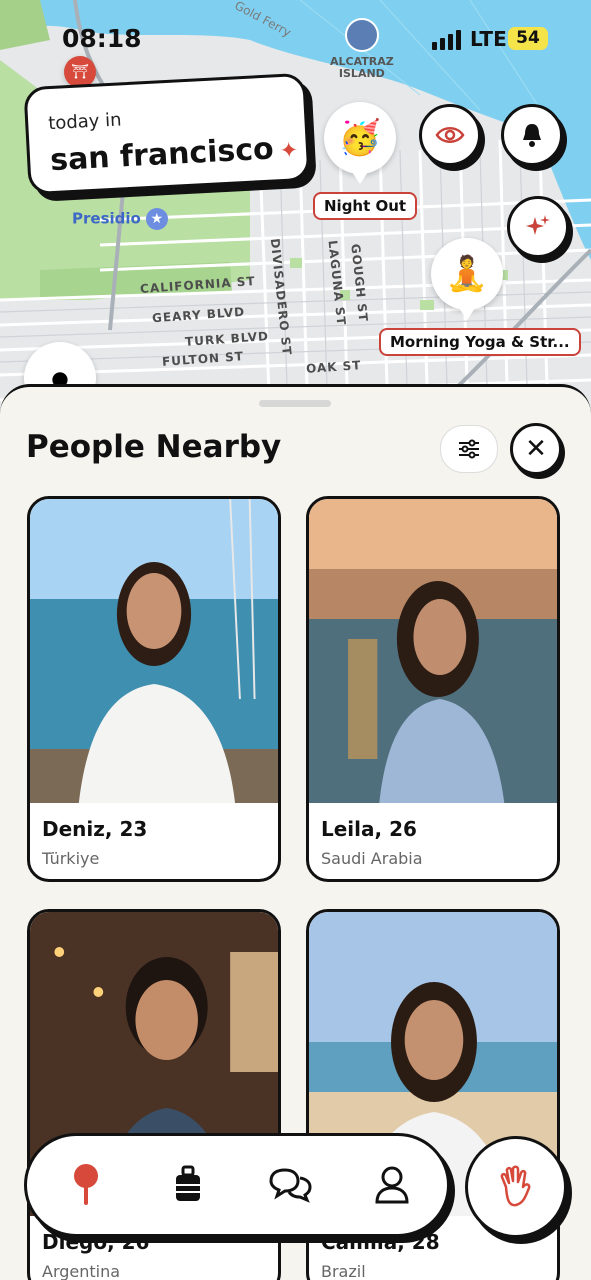 The width and height of the screenshot is (591, 1280). What do you see at coordinates (488, 39) in the screenshot?
I see `network-label: LTE` at bounding box center [488, 39].